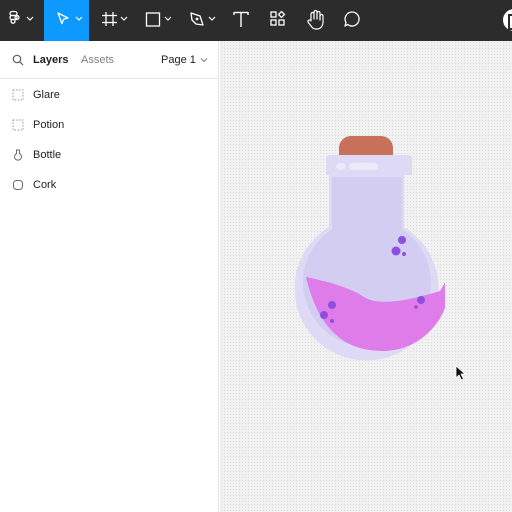 The width and height of the screenshot is (512, 512). I want to click on comment-tool-button, so click(352, 20).